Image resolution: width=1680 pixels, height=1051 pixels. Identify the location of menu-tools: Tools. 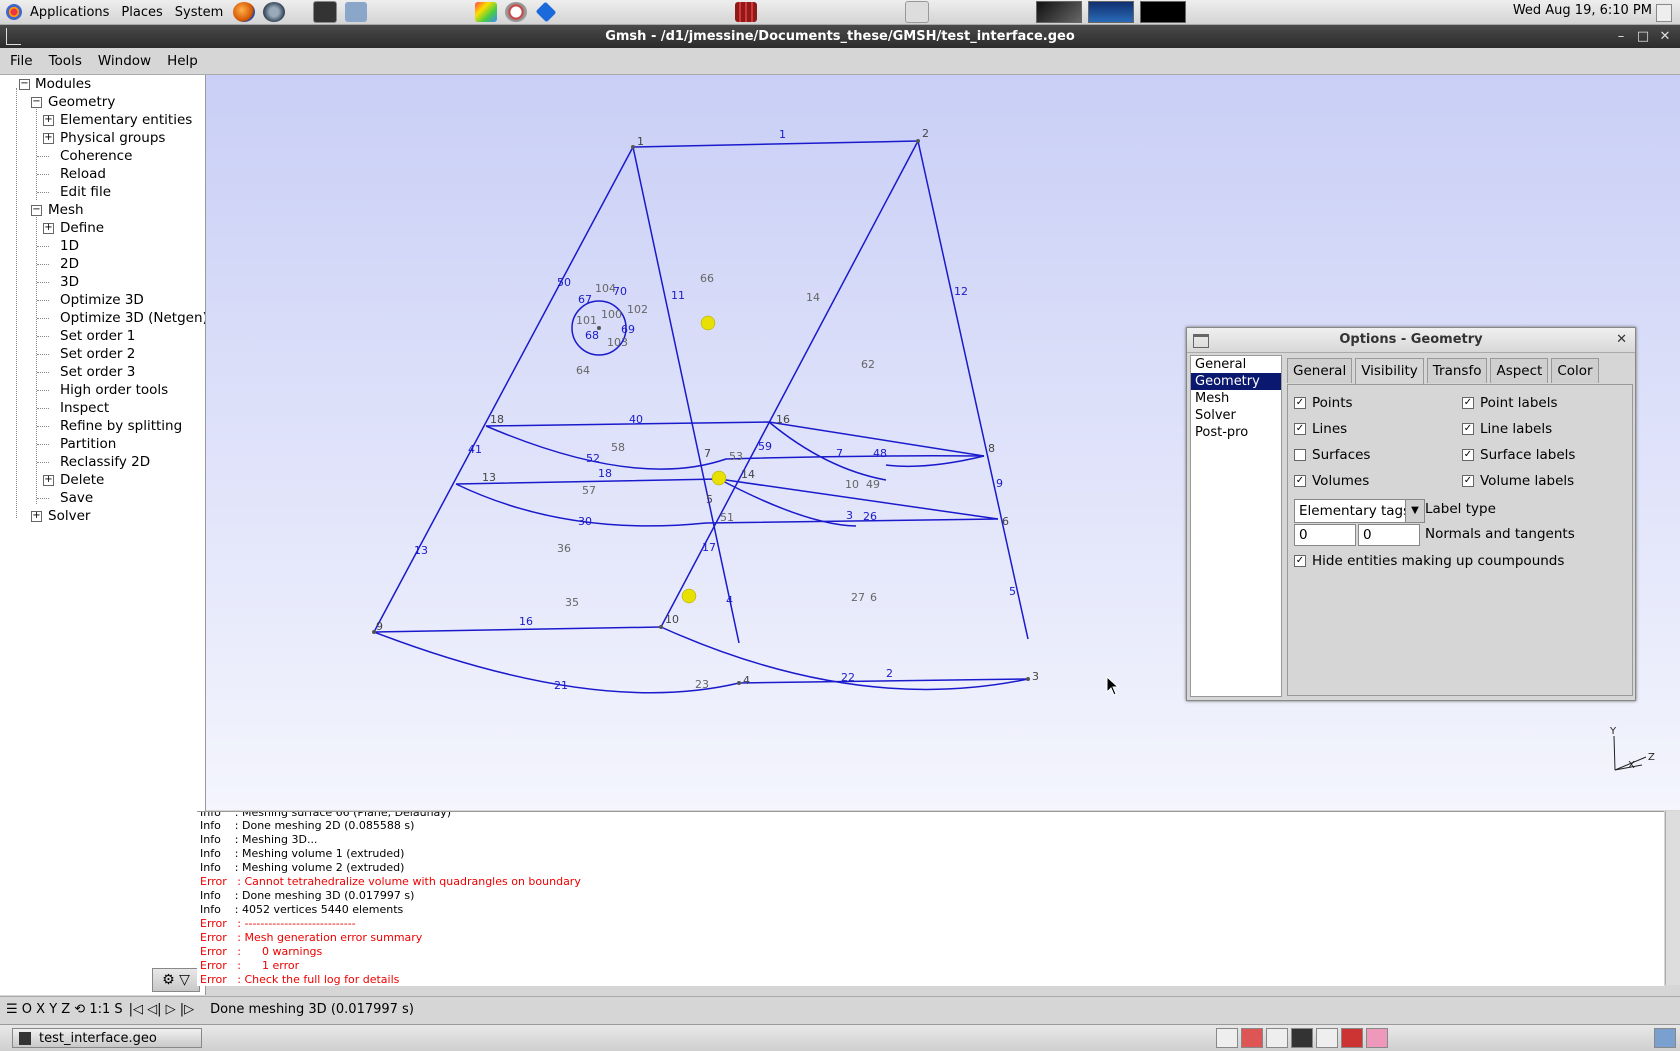
(63, 61).